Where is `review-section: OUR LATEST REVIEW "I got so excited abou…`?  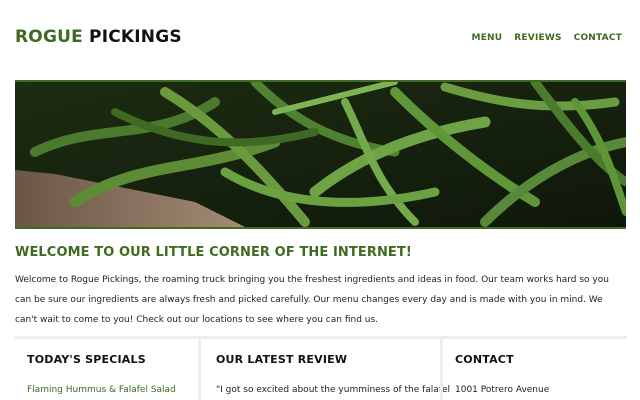 review-section: OUR LATEST REVIEW "I got so excited abou… is located at coordinates (325, 369).